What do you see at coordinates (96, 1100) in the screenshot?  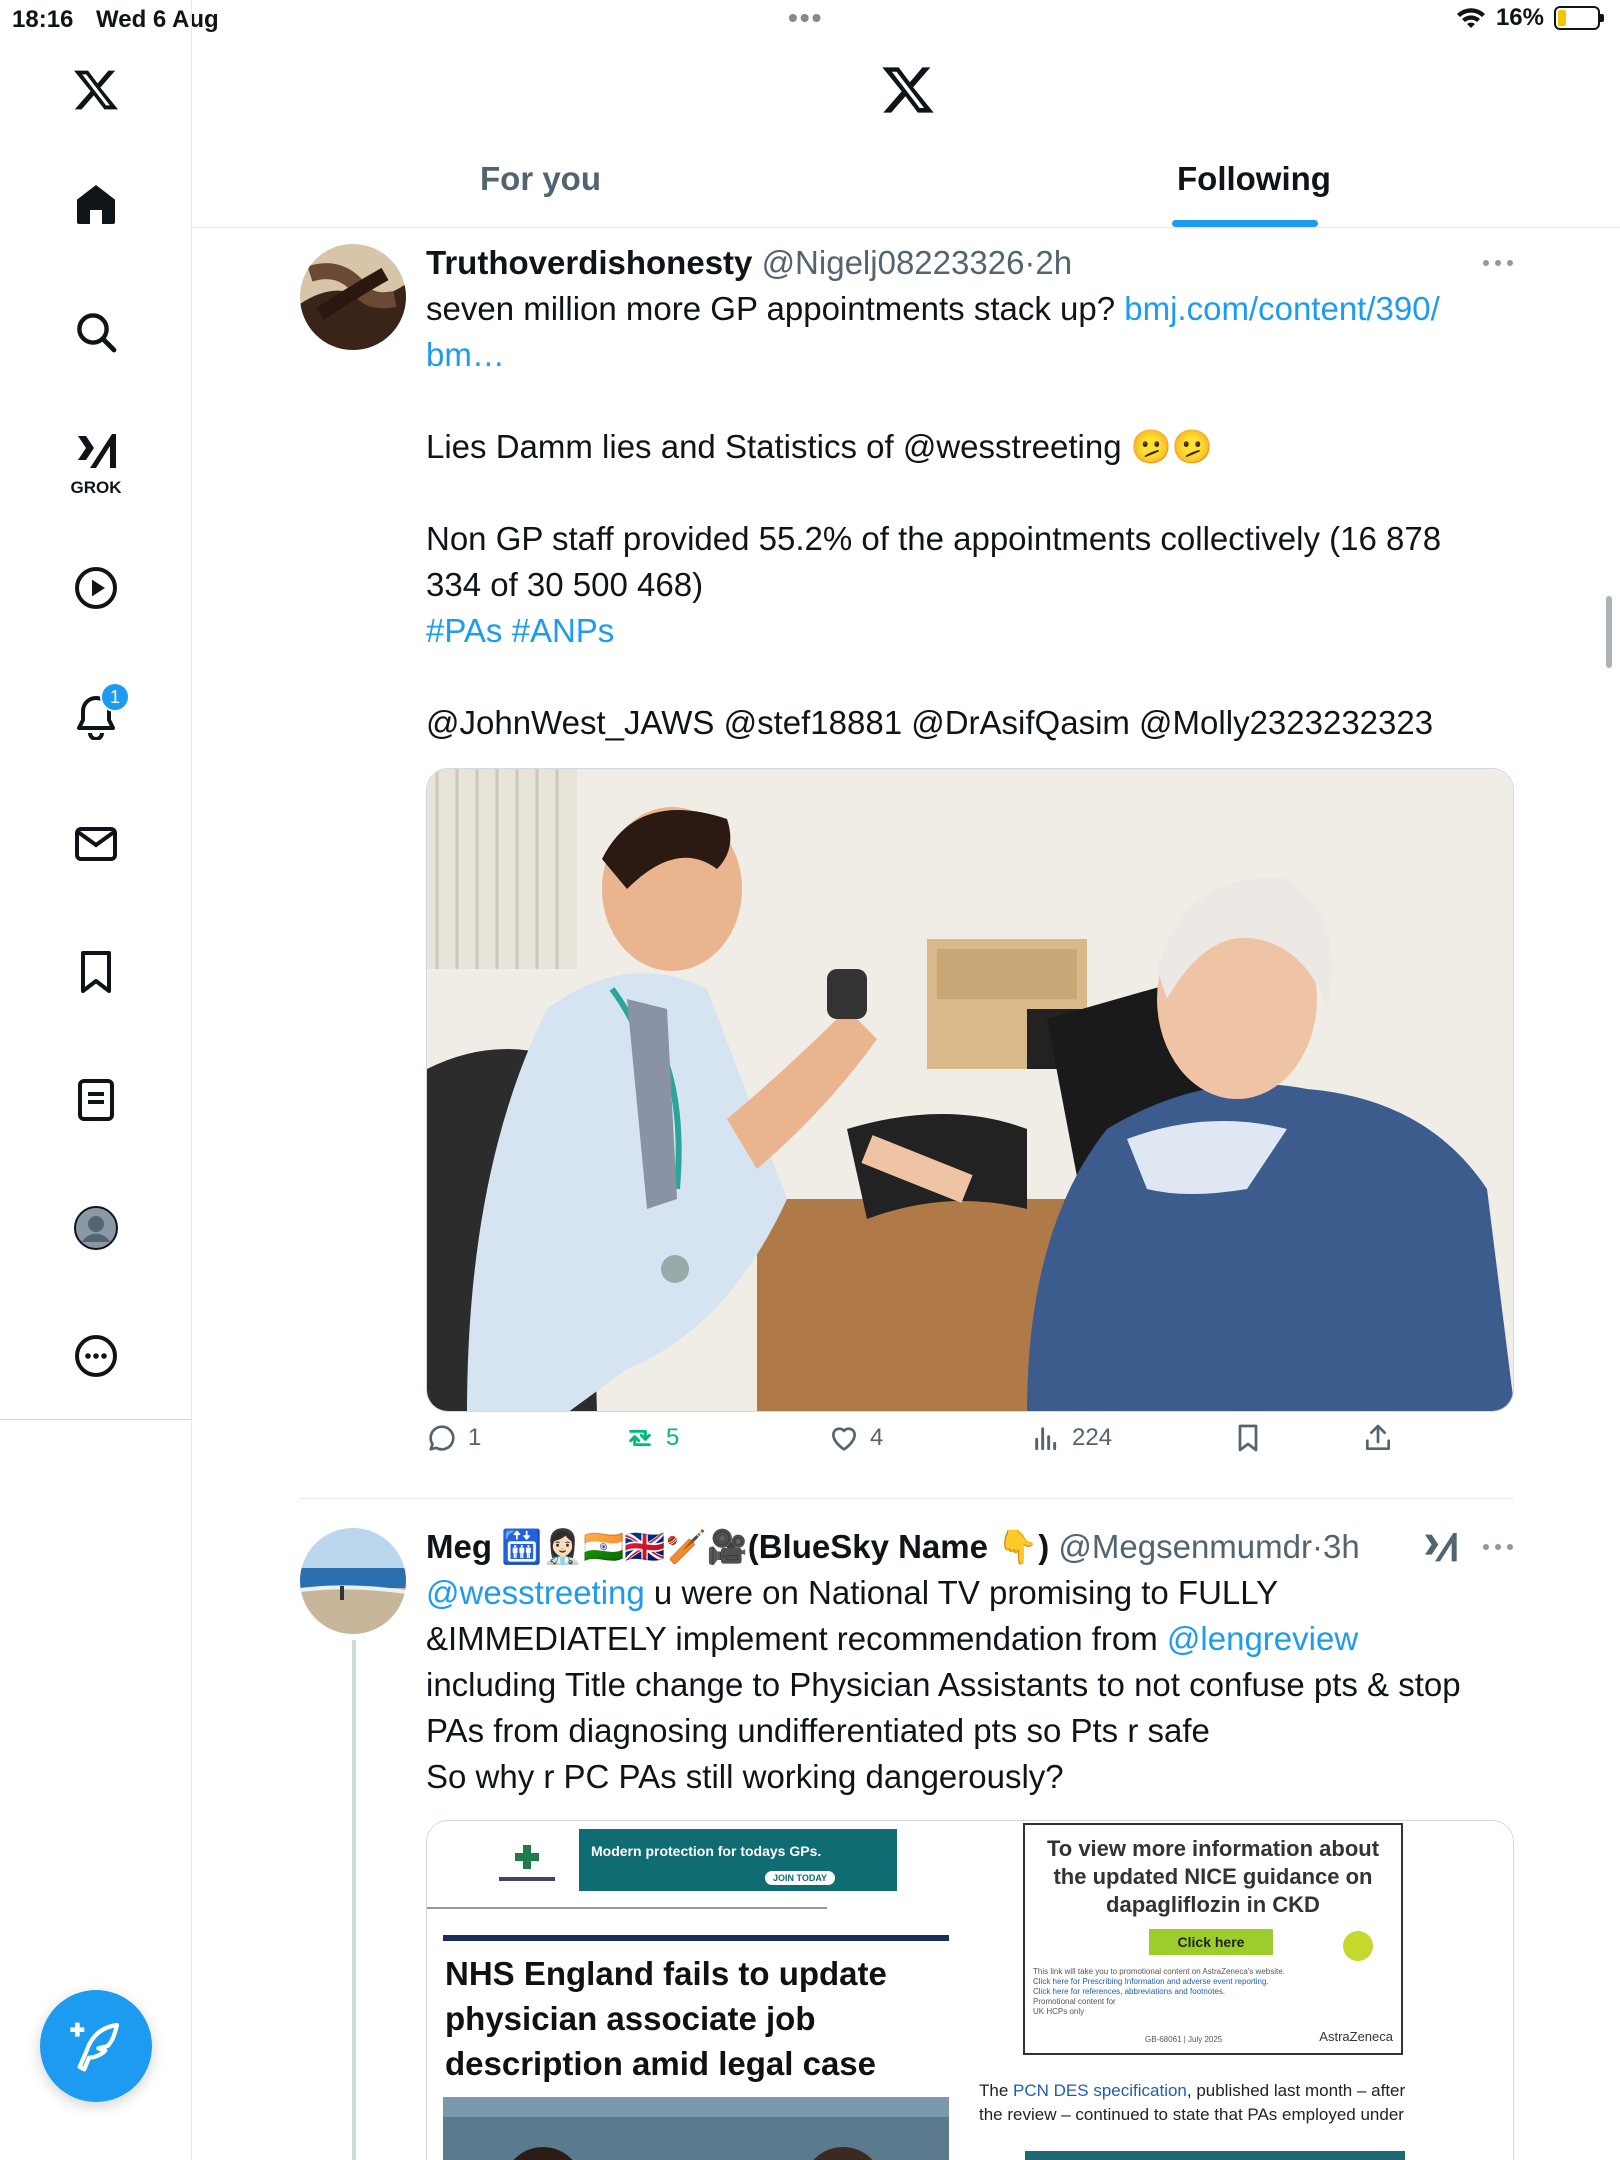 I see `lists-icon` at bounding box center [96, 1100].